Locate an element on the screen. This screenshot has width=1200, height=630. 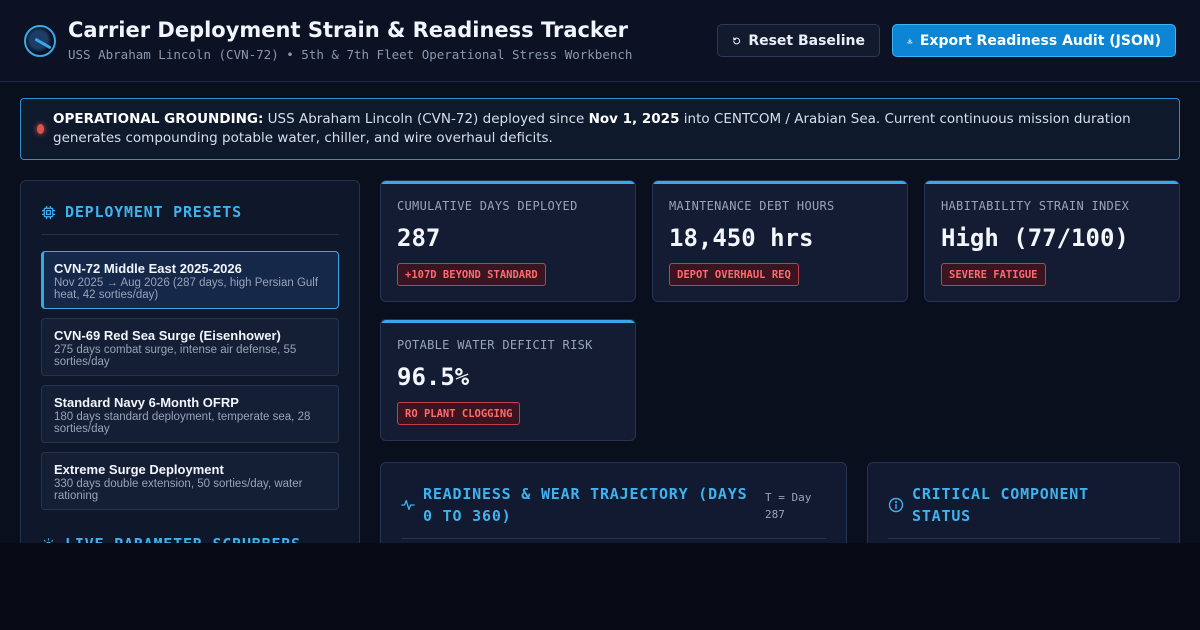
preset-name: CVN-69 Red Sea Surge (Eisenhower) is located at coordinates (167, 335).